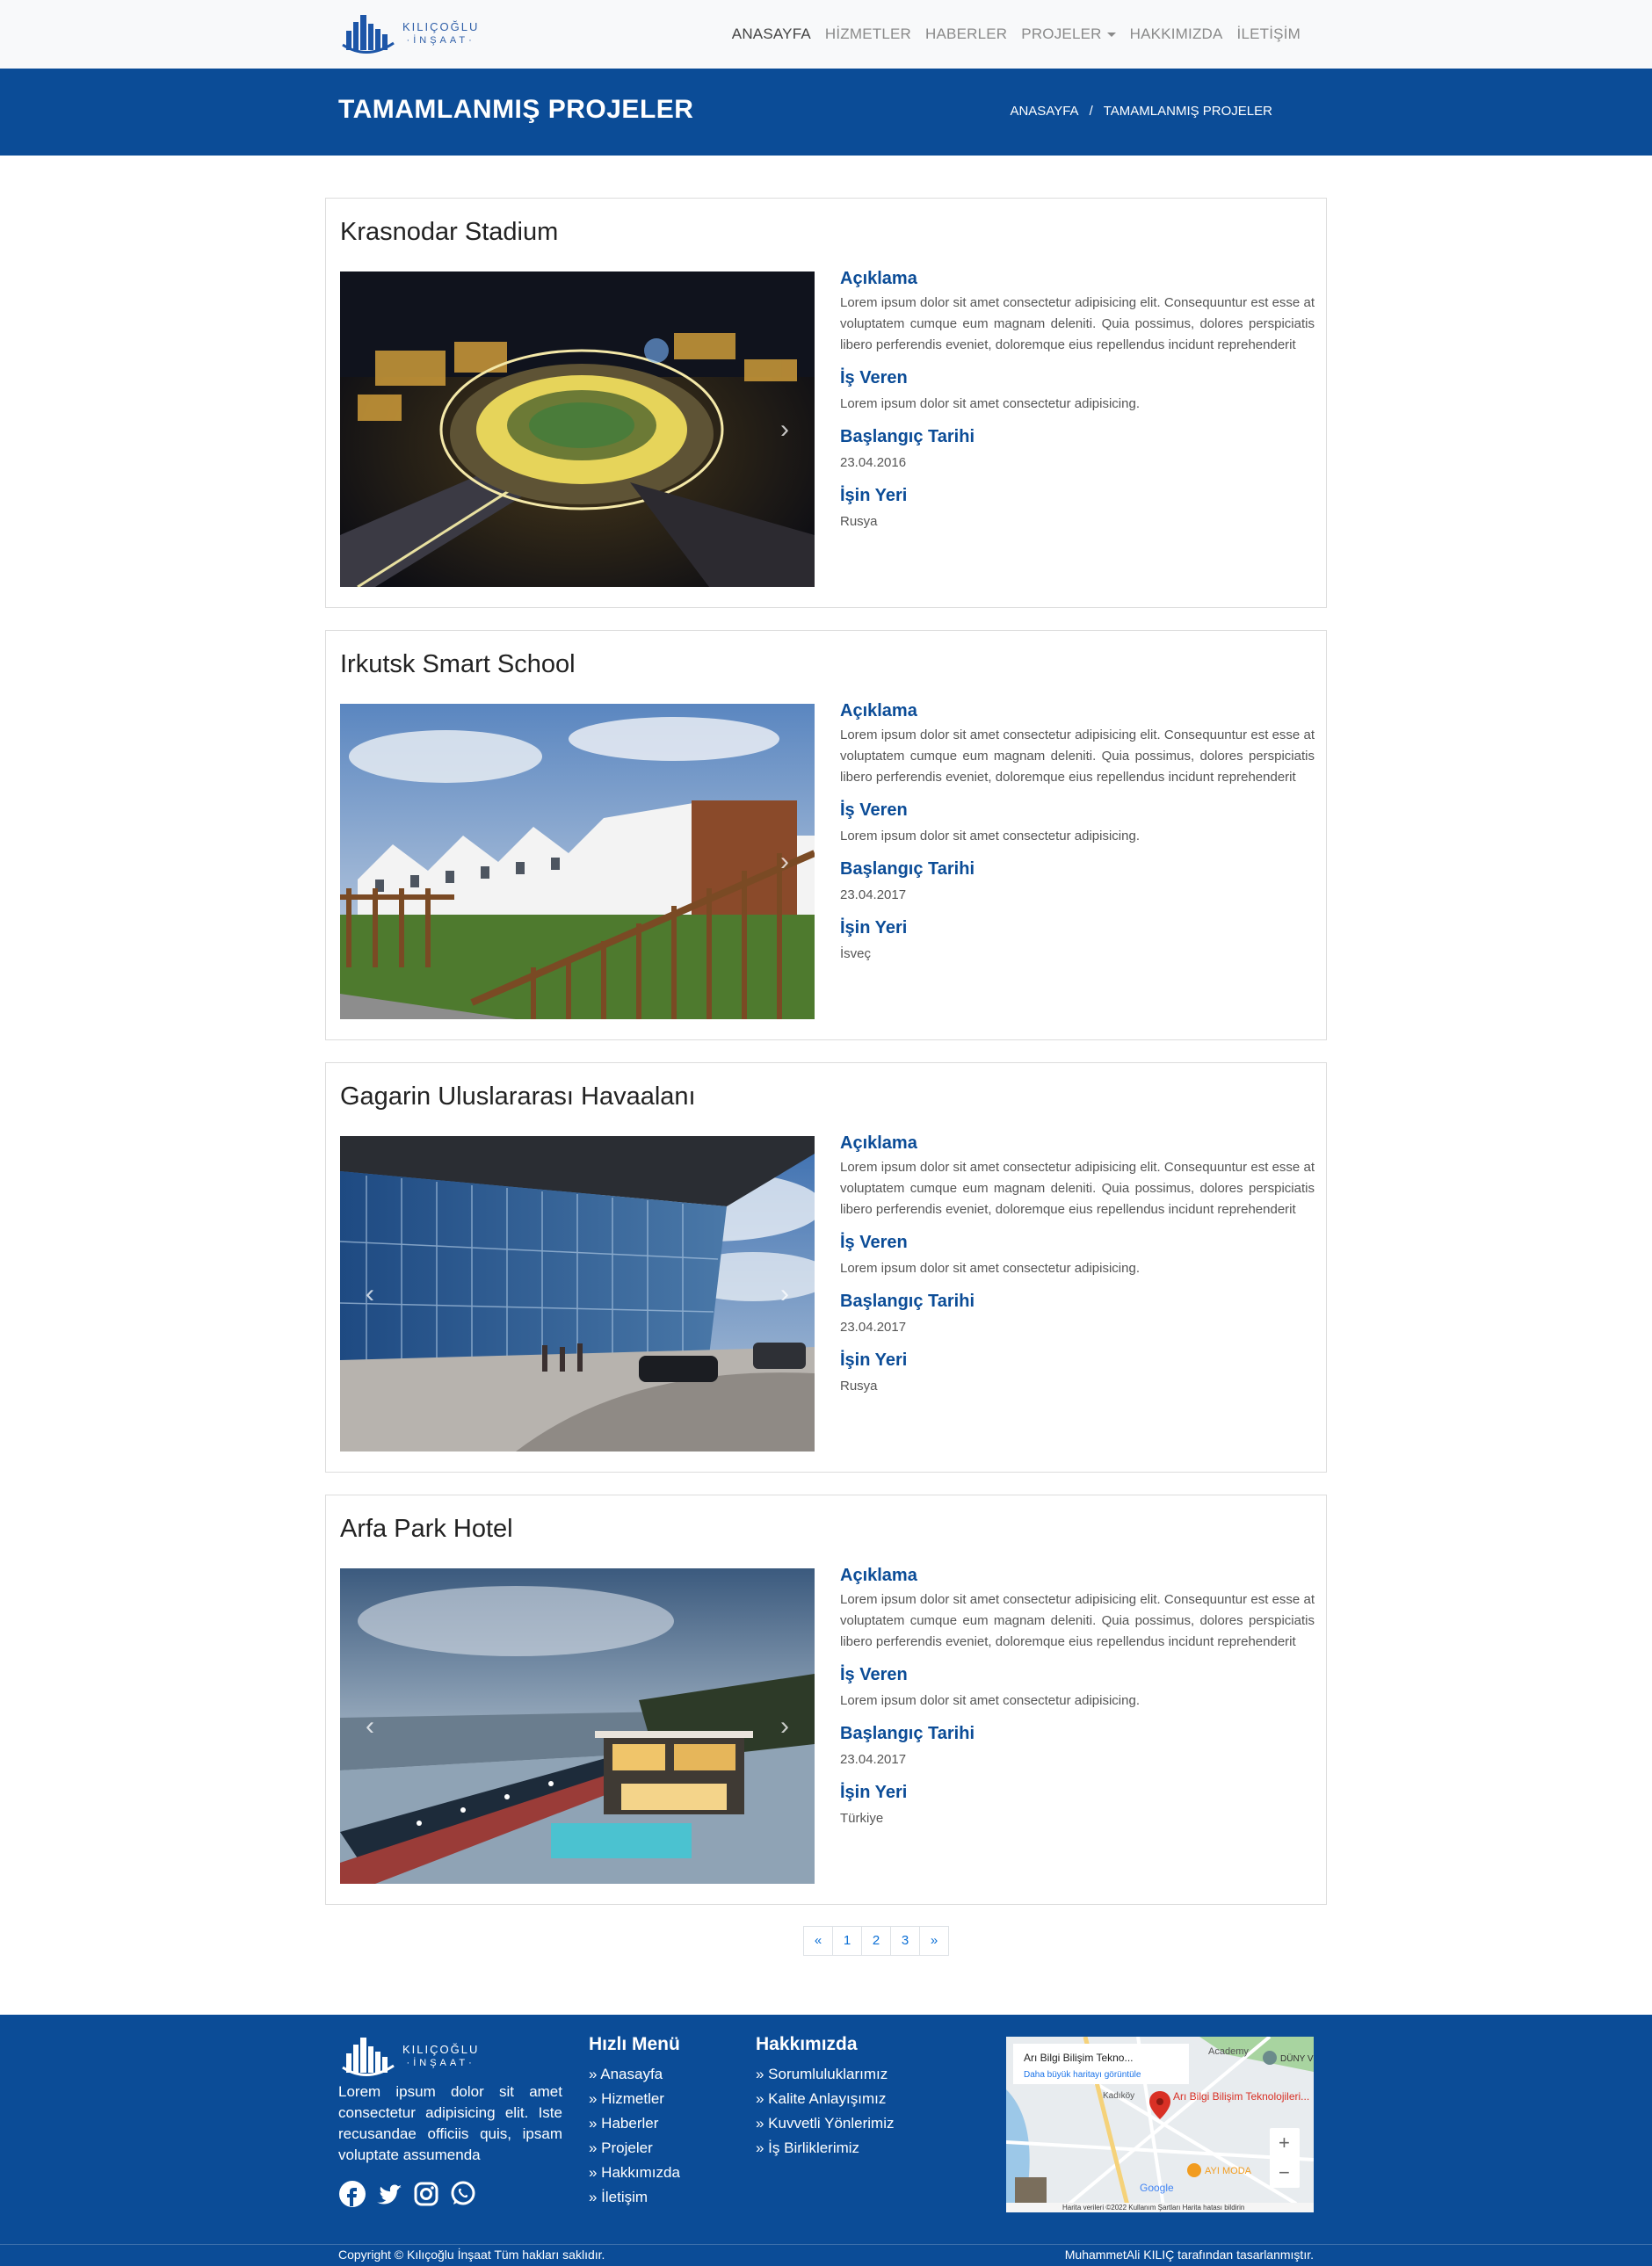 This screenshot has width=1652, height=2266. I want to click on nav-link-projeler-dropdown: PROJELER, so click(1068, 34).